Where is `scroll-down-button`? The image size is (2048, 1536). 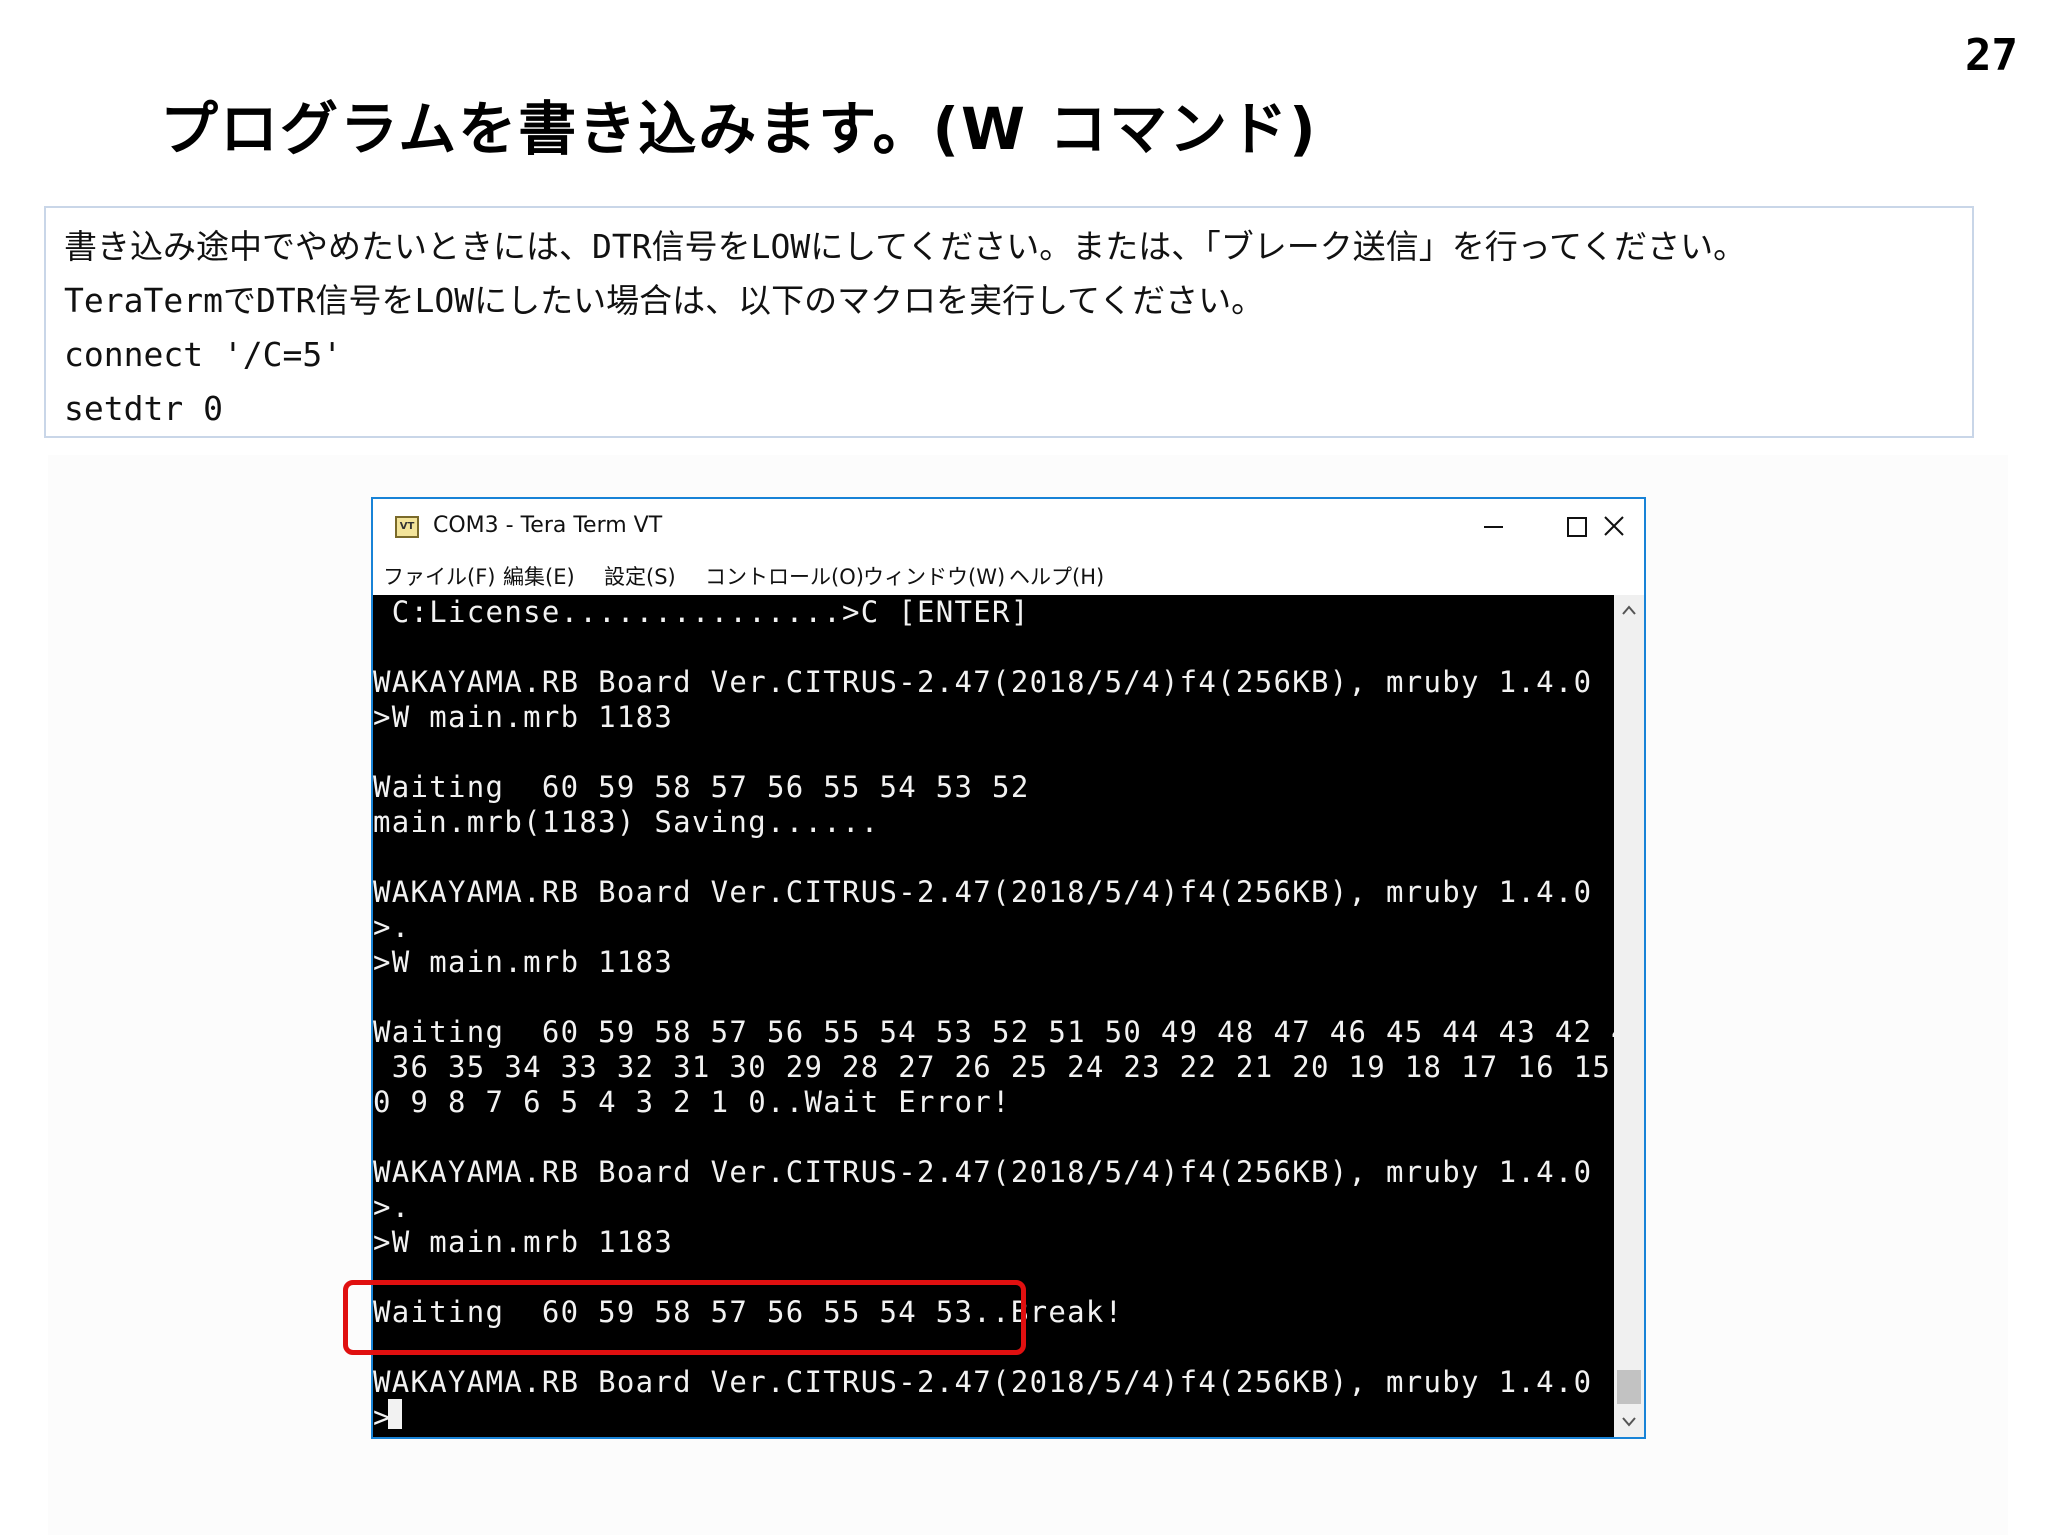
scroll-down-button is located at coordinates (1629, 1422).